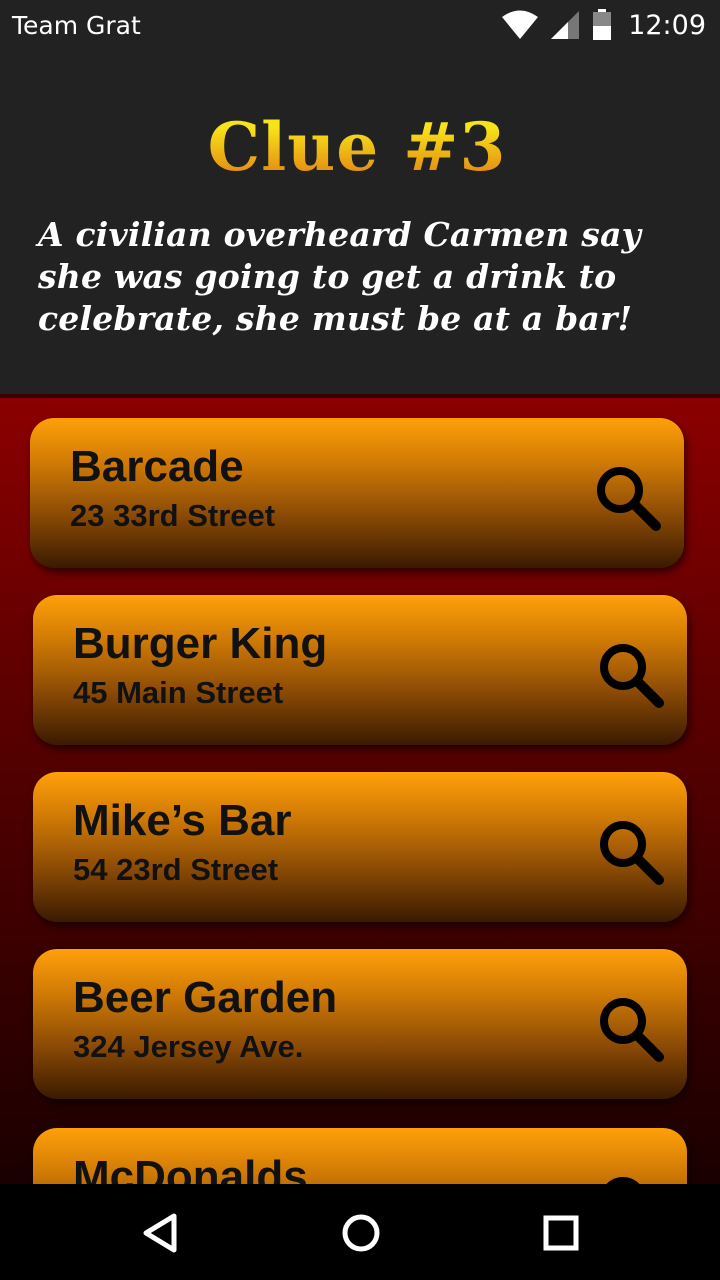 This screenshot has width=720, height=1280. What do you see at coordinates (190, 1168) in the screenshot?
I see `location-name: McDonalds` at bounding box center [190, 1168].